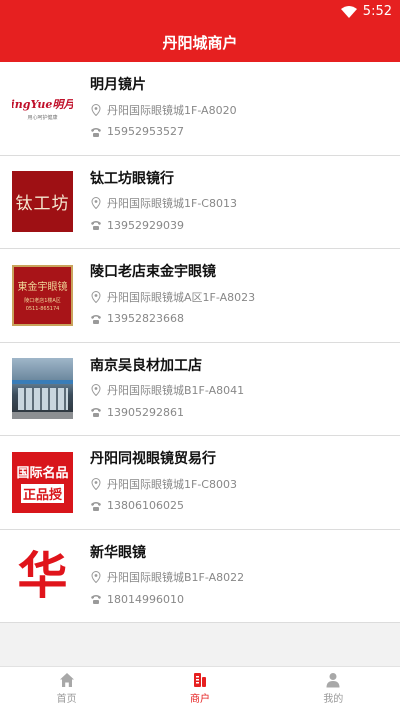  Describe the element at coordinates (42, 108) in the screenshot. I see `merchant-logo: ingYue明月 用心呵护健康` at that location.